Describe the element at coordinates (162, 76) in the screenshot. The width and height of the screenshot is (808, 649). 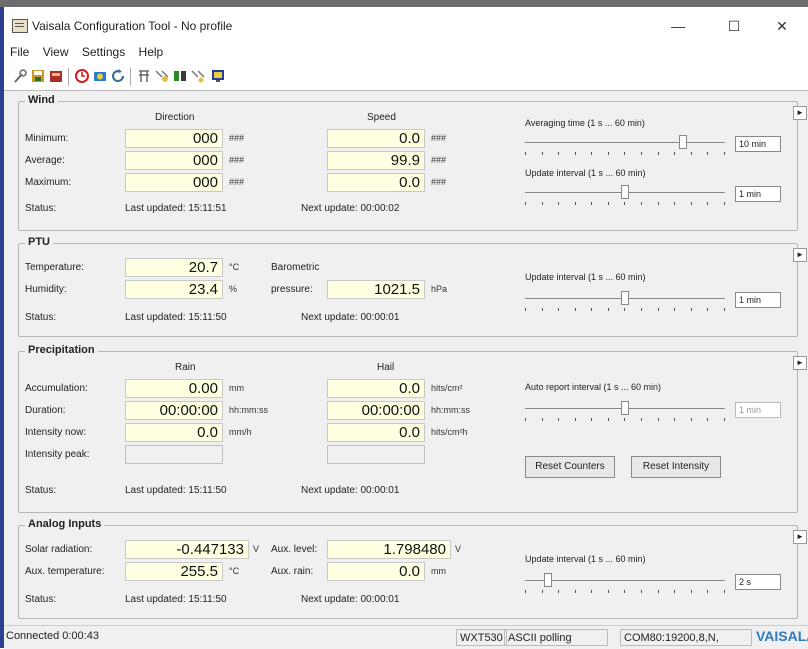
I see `settings-icon` at that location.